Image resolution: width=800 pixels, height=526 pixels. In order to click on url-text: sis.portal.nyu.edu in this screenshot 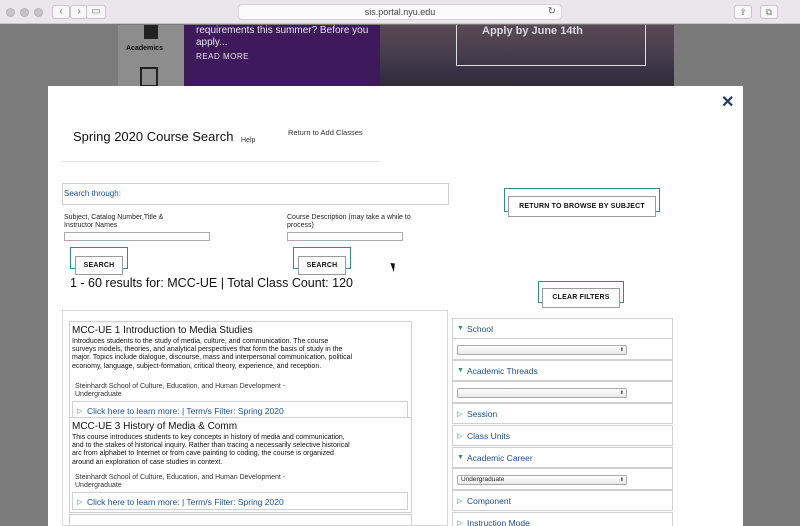, I will do `click(400, 12)`.